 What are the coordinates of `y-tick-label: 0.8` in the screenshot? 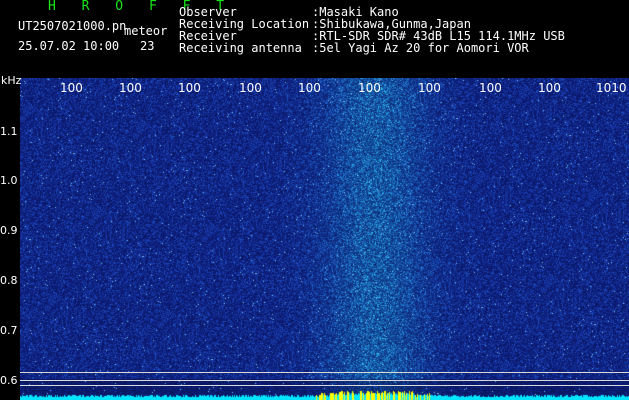 It's located at (9, 280).